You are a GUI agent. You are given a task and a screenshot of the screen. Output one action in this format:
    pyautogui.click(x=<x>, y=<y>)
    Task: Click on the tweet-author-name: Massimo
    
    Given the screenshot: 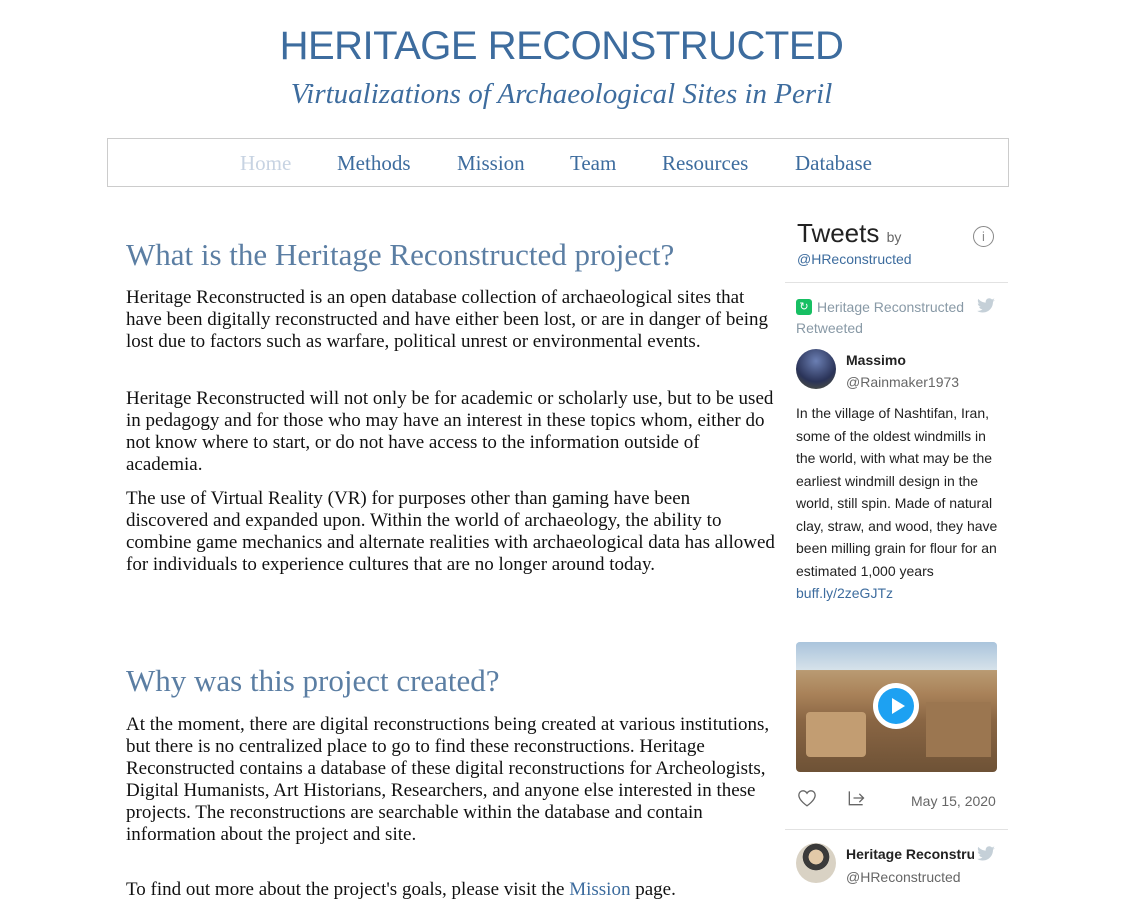 What is the action you would take?
    pyautogui.click(x=876, y=360)
    